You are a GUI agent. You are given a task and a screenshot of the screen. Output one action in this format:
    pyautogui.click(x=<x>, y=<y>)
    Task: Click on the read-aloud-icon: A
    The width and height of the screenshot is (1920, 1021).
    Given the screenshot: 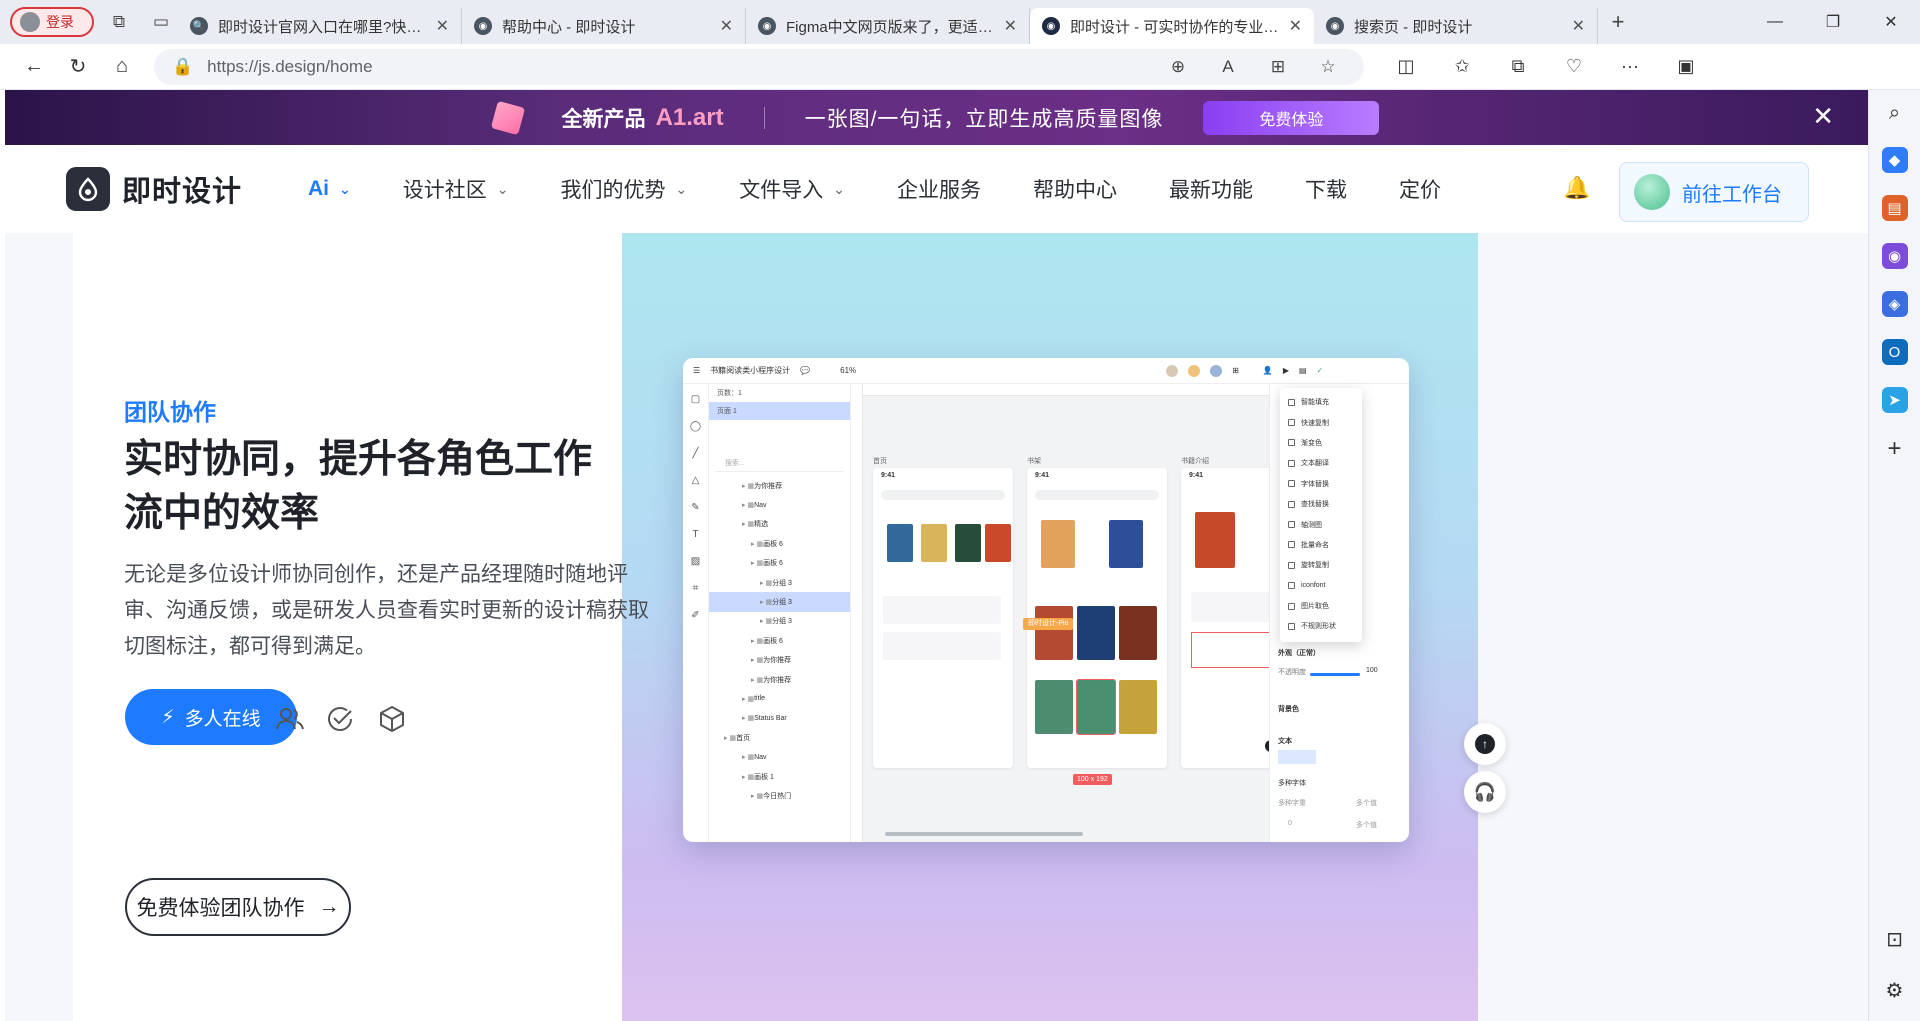 What is the action you would take?
    pyautogui.click(x=1228, y=67)
    